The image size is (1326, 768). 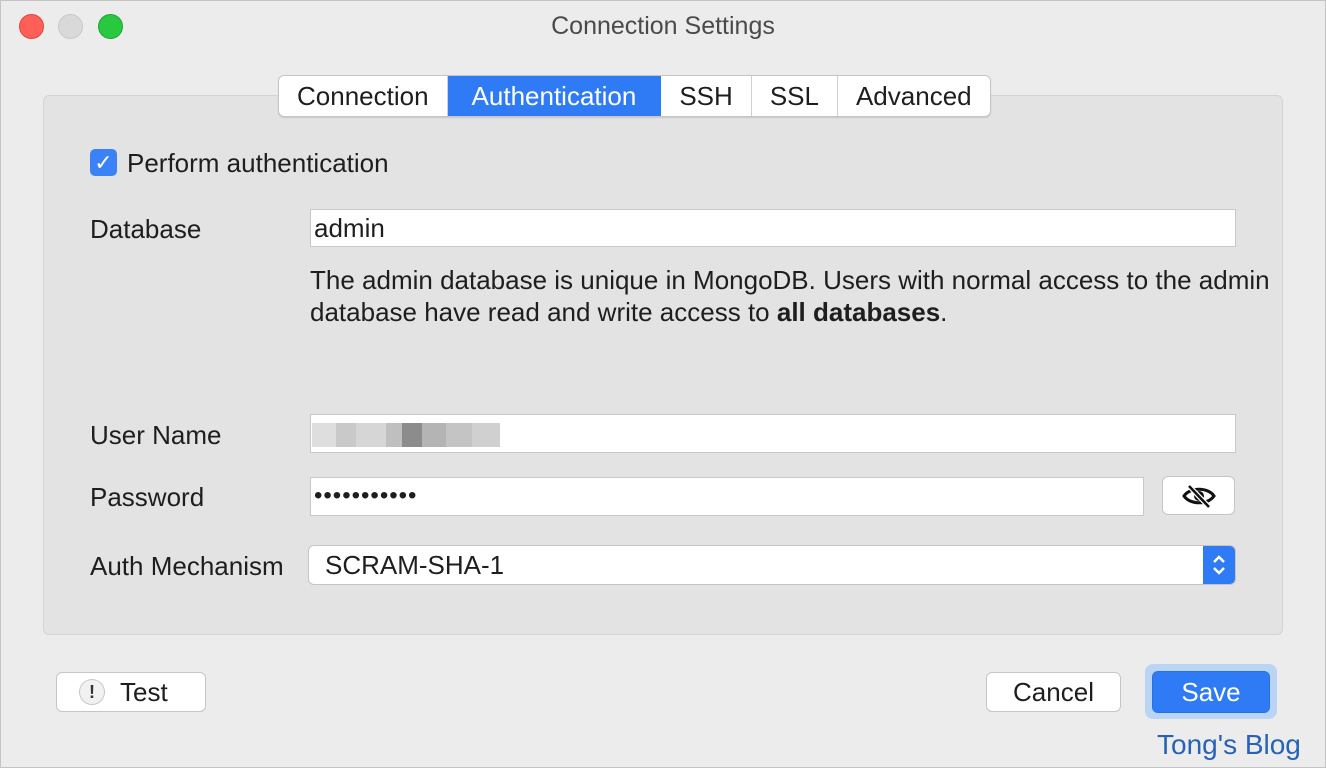 What do you see at coordinates (144, 692) in the screenshot?
I see `test-button-label: Test` at bounding box center [144, 692].